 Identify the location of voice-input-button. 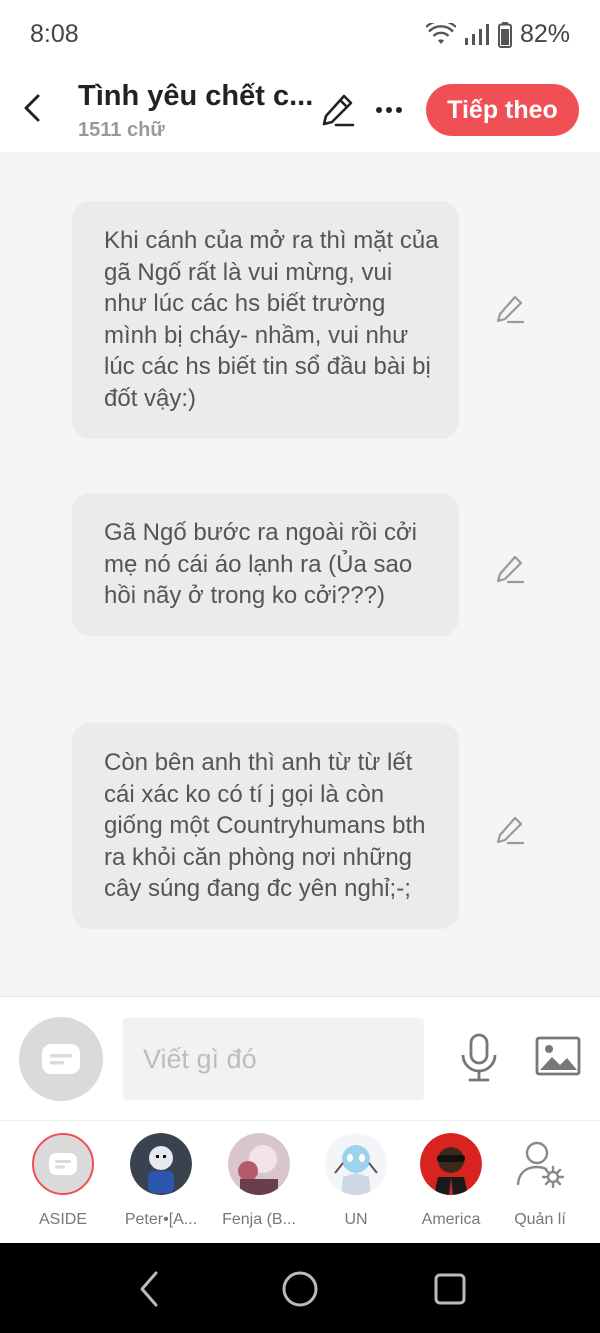
(479, 1058).